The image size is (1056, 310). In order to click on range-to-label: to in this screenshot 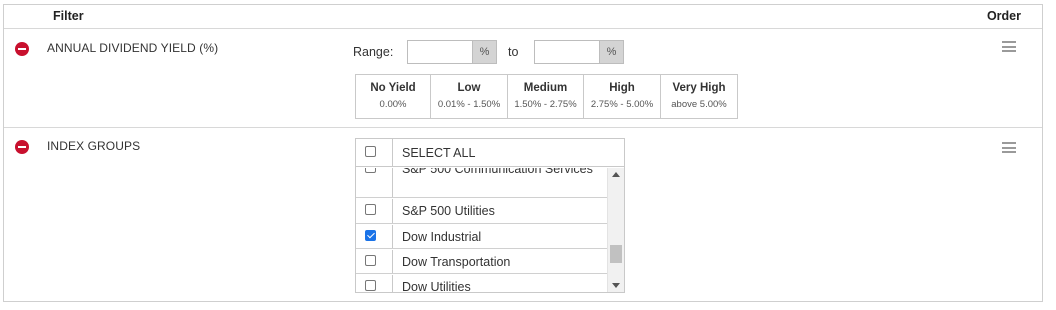, I will do `click(513, 52)`.